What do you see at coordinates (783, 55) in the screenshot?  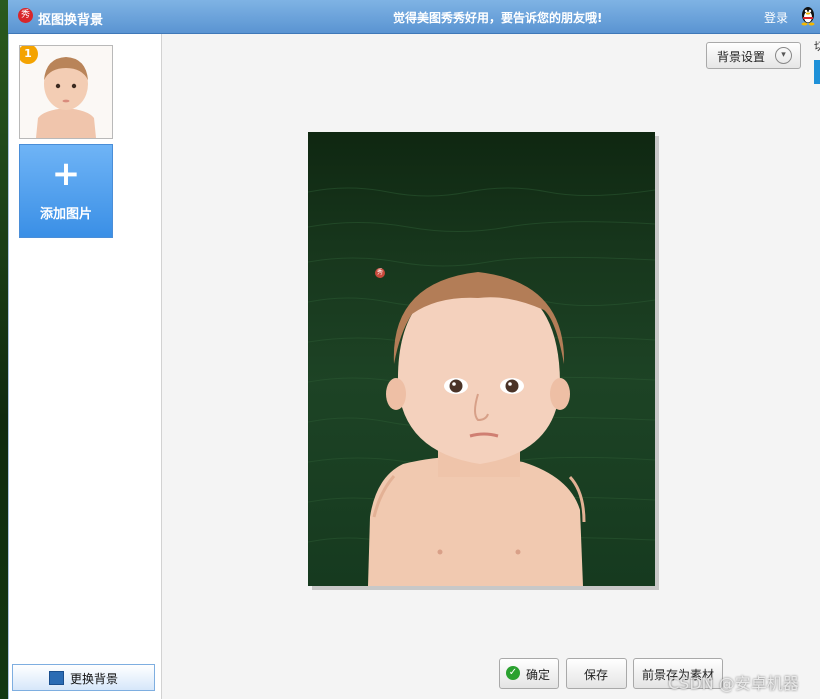 I see `chevron-down-icon: ▾` at bounding box center [783, 55].